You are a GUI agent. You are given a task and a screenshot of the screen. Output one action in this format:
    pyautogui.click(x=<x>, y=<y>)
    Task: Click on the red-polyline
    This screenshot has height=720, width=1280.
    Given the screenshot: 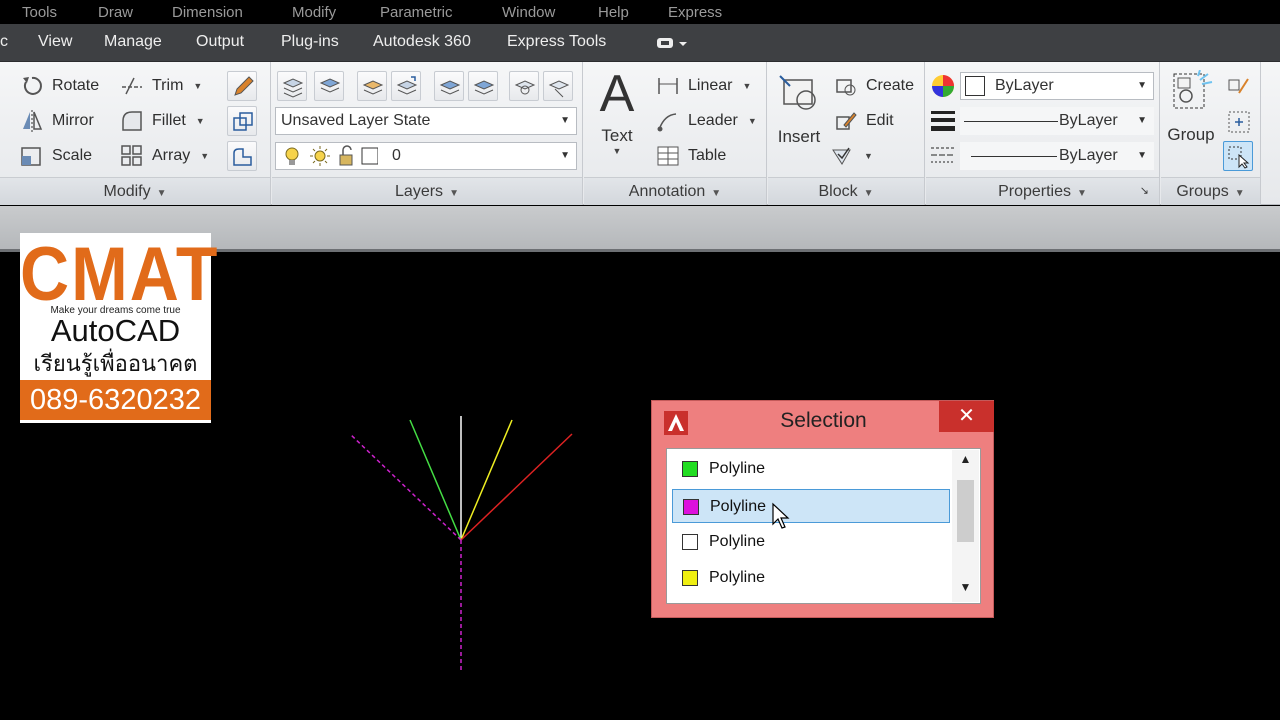 What is the action you would take?
    pyautogui.click(x=516, y=487)
    